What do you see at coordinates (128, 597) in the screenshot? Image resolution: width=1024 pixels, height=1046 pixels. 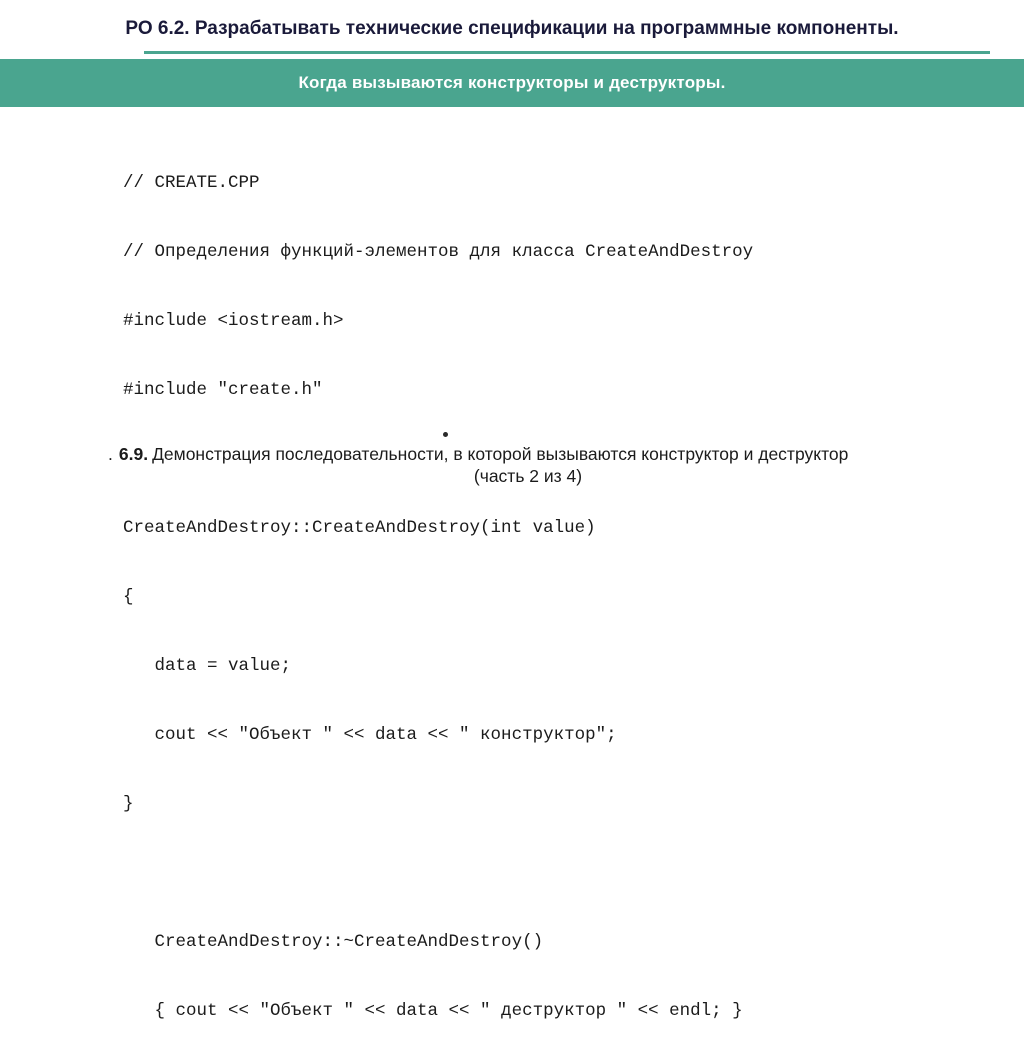 I see `code-line: {` at bounding box center [128, 597].